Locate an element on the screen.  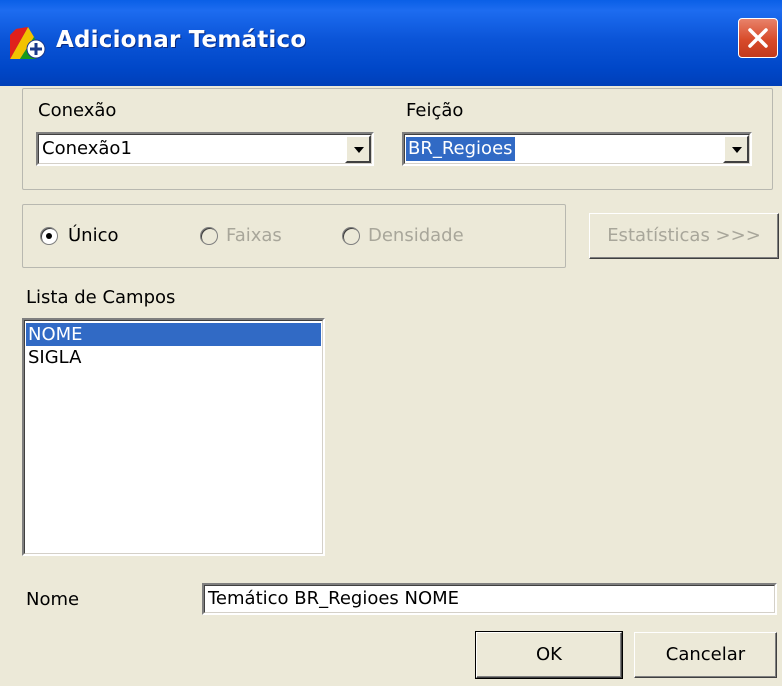
close-icon is located at coordinates (758, 38).